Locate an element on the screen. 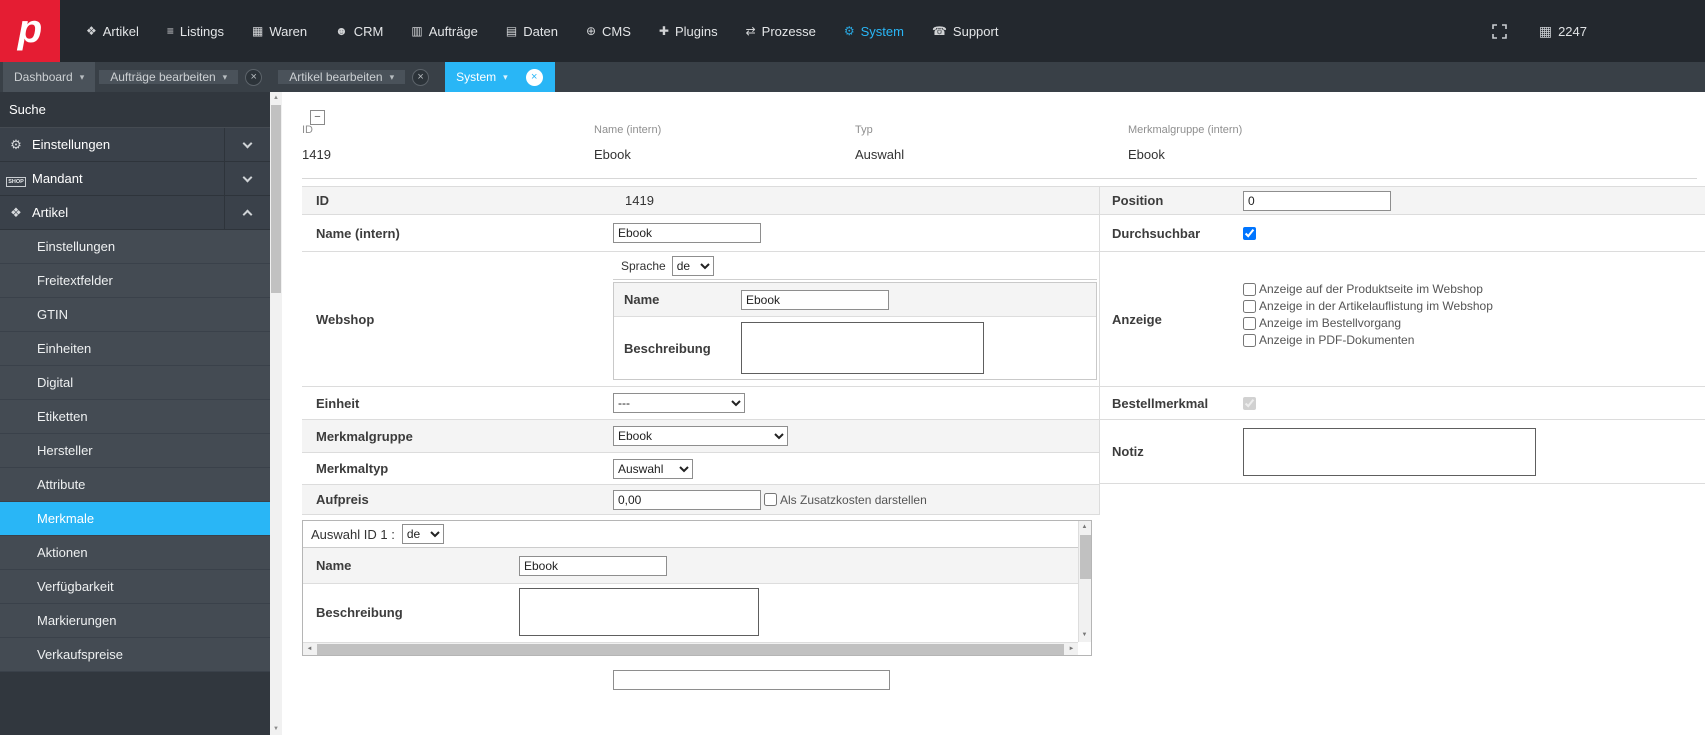 This screenshot has height=735, width=1705. nav-item-system: ⚙ System is located at coordinates (874, 31).